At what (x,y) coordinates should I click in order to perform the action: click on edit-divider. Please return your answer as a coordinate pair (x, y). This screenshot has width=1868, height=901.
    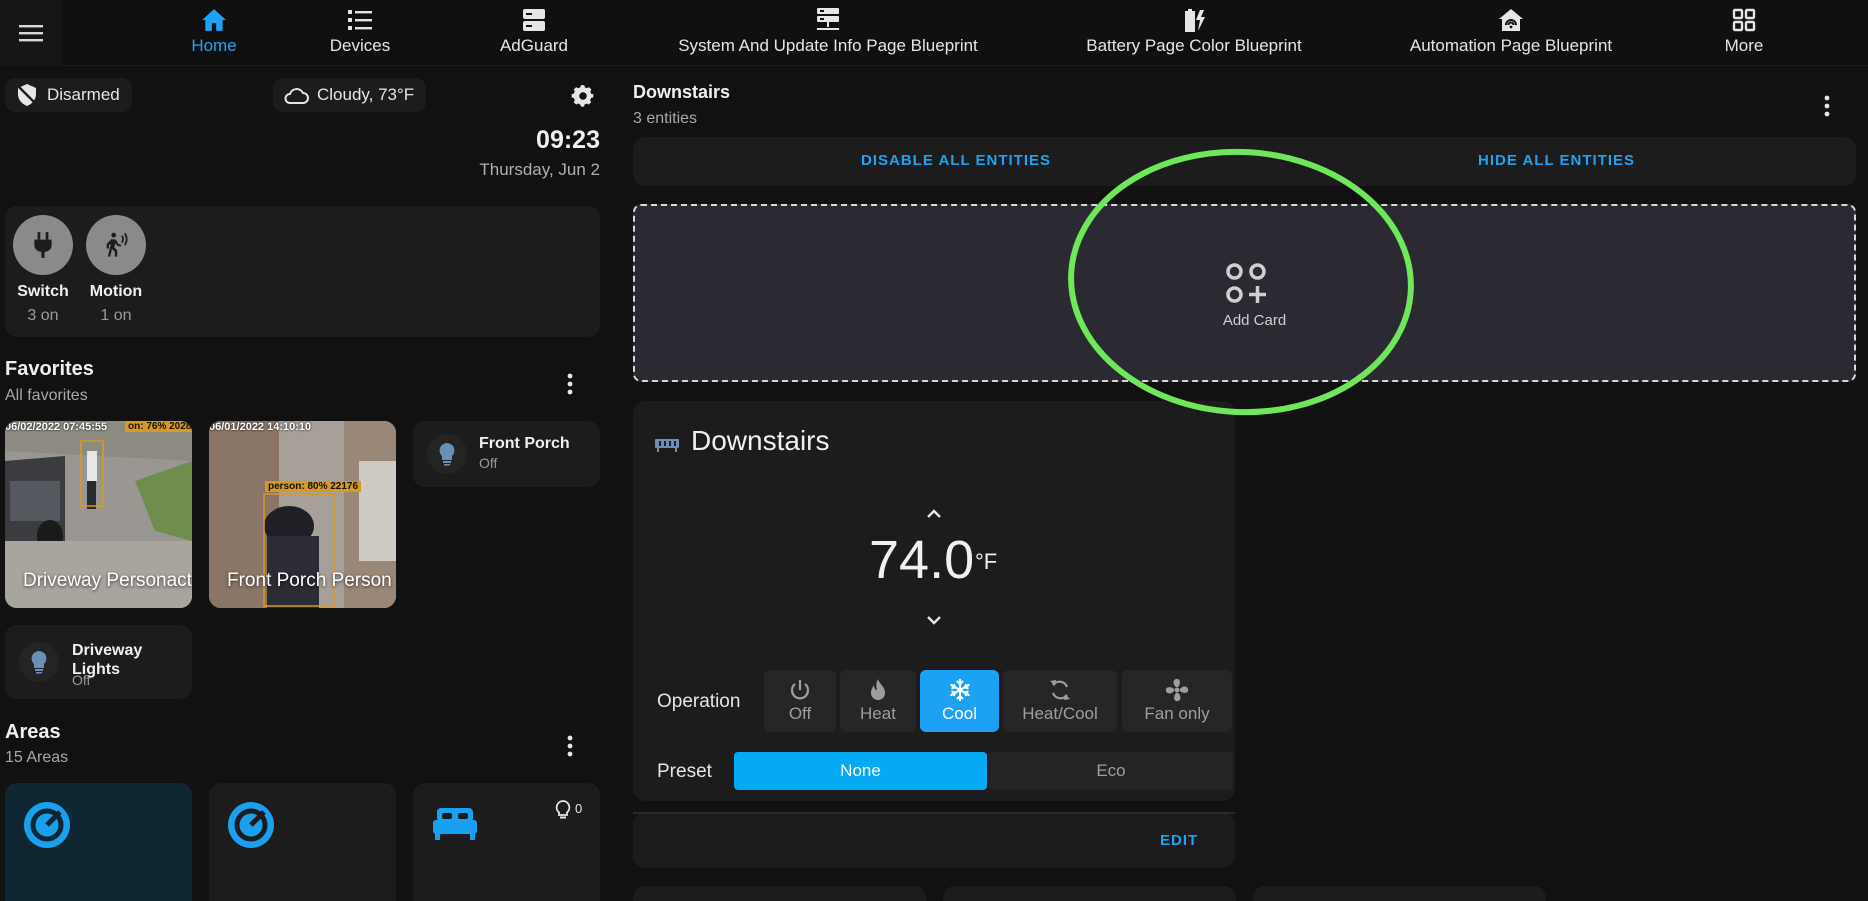
    Looking at the image, I should click on (934, 813).